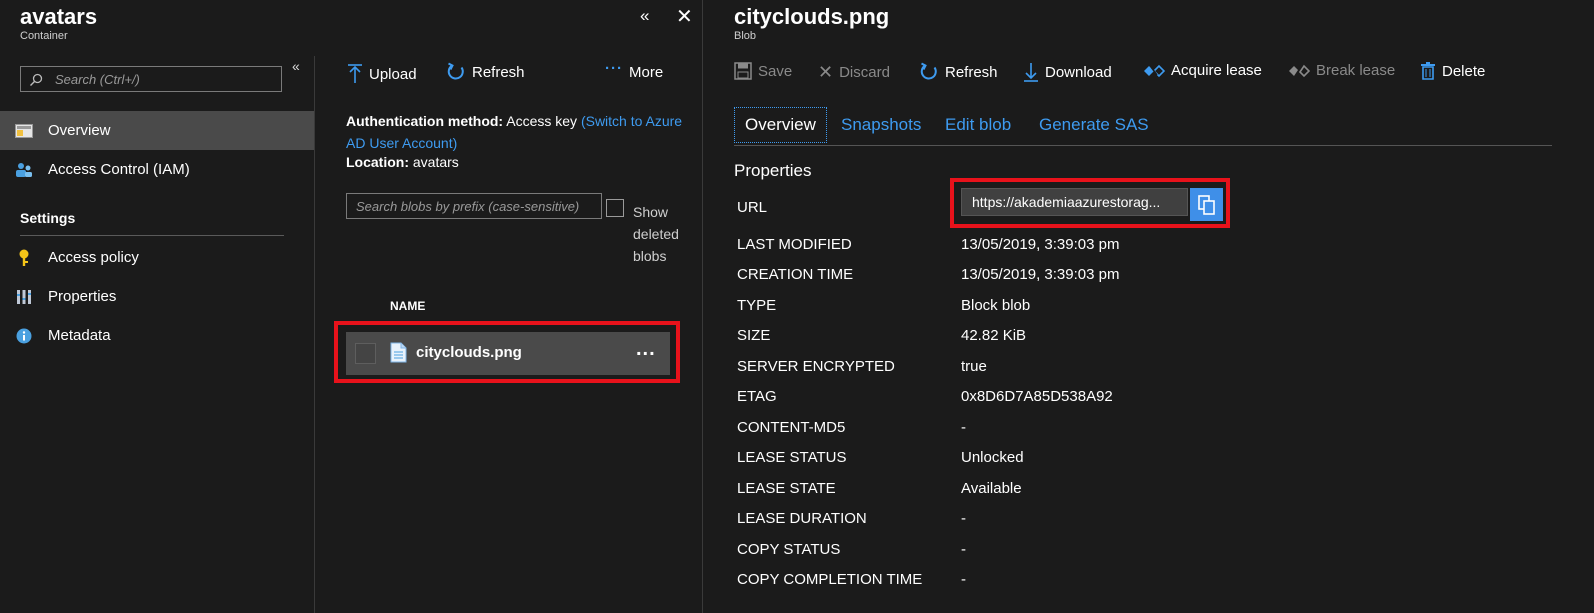  Describe the element at coordinates (864, 72) in the screenshot. I see `discard-label: Discard` at that location.